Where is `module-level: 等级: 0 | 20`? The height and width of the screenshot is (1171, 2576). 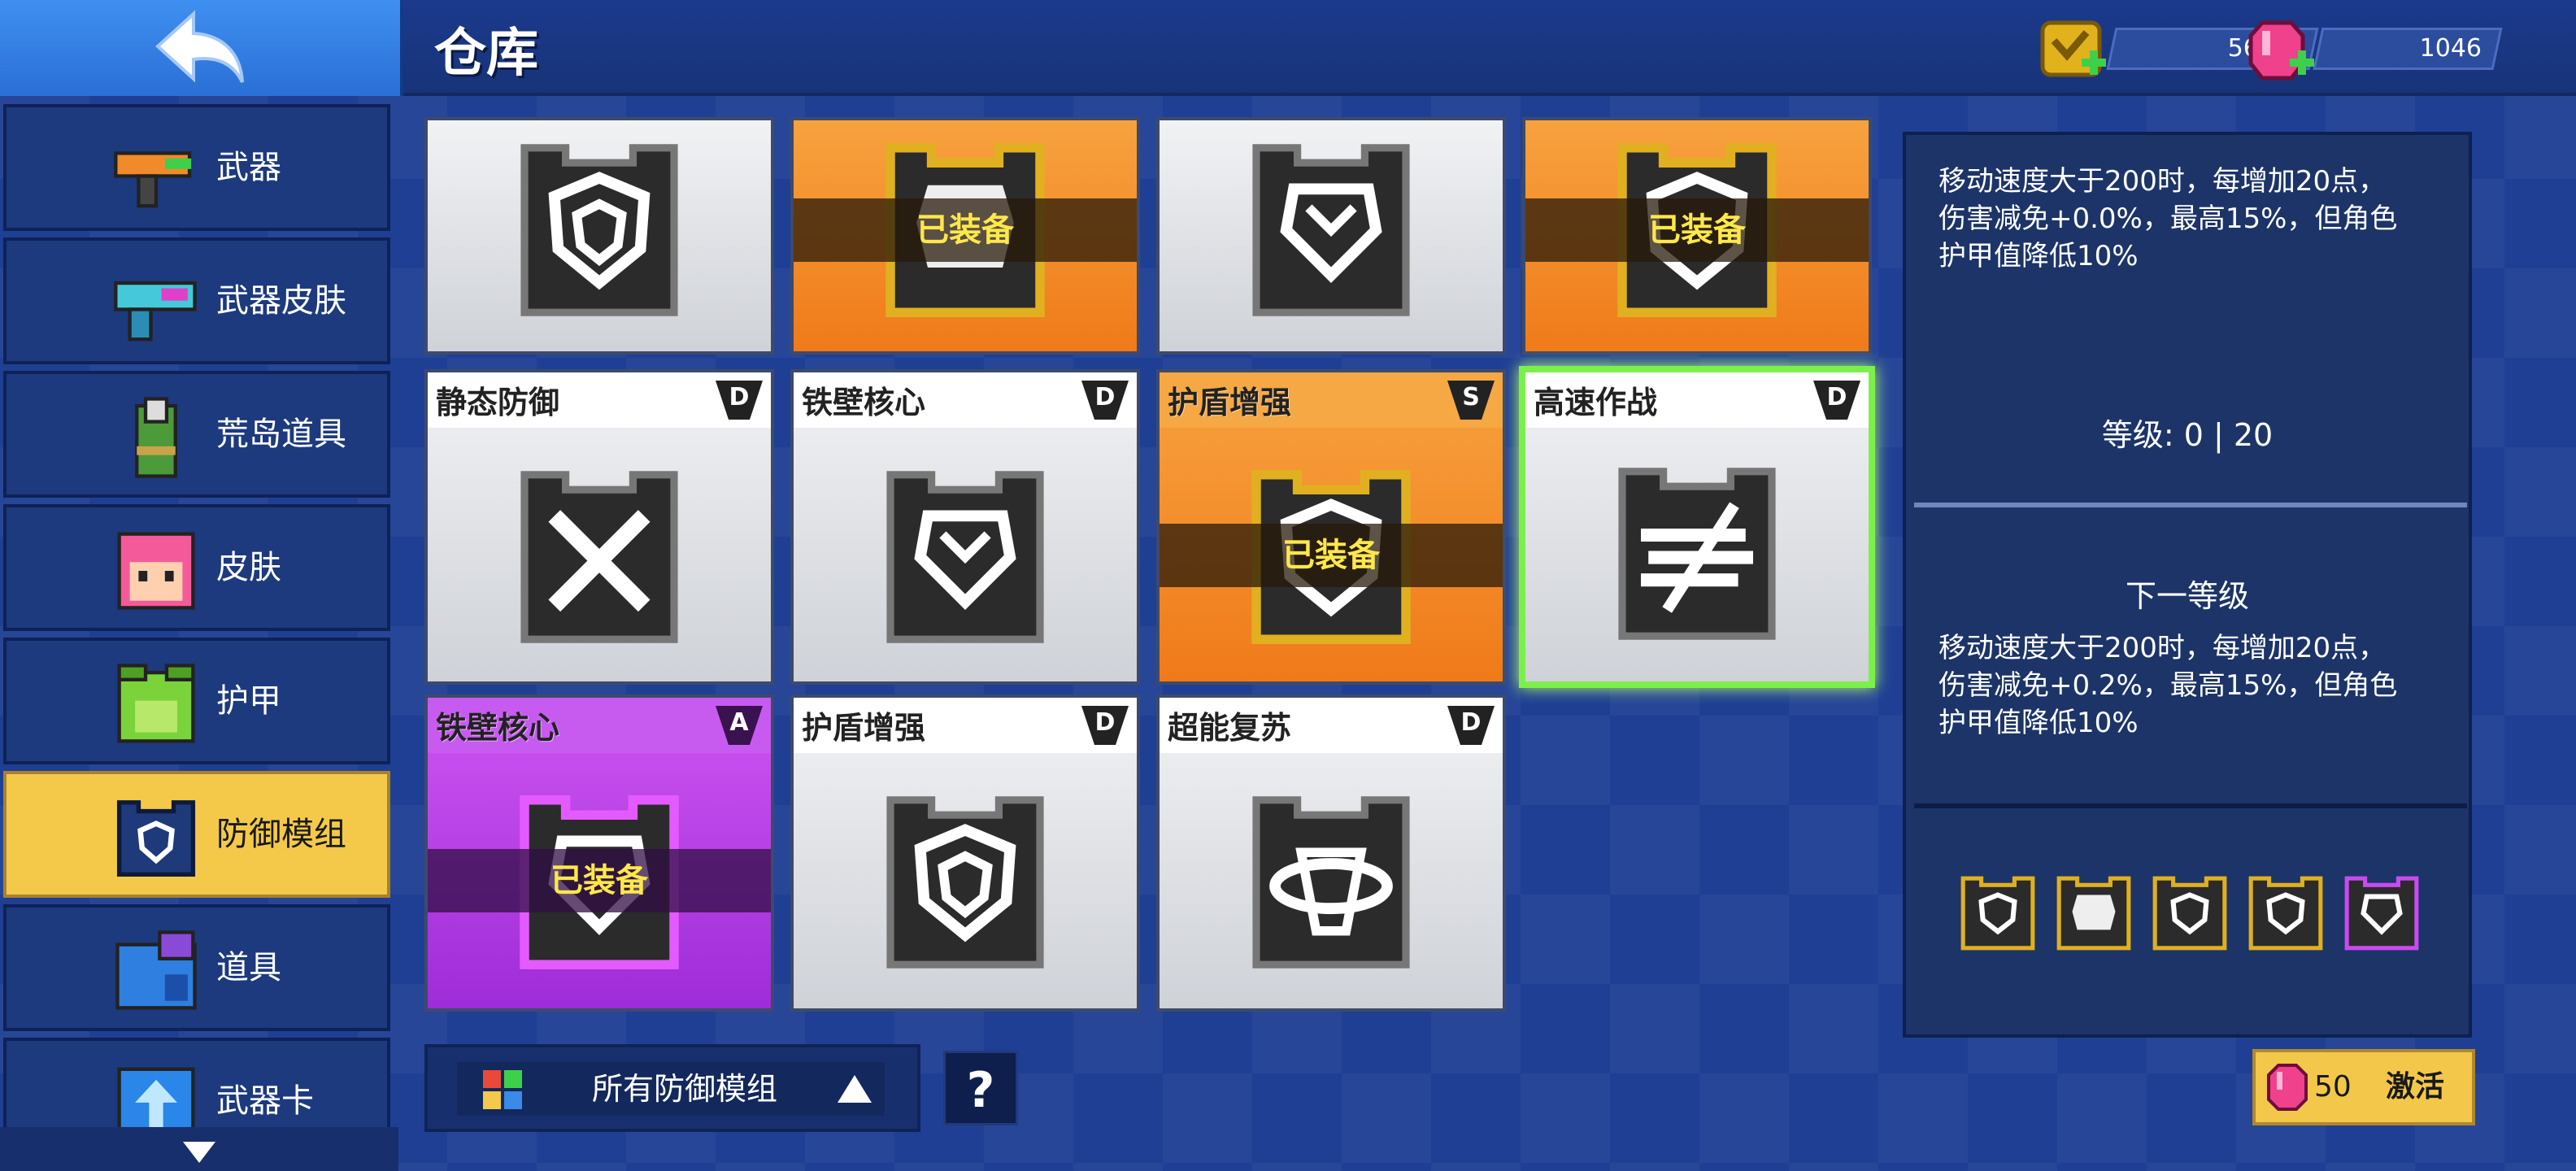
module-level: 等级: 0 | 20 is located at coordinates (2187, 435).